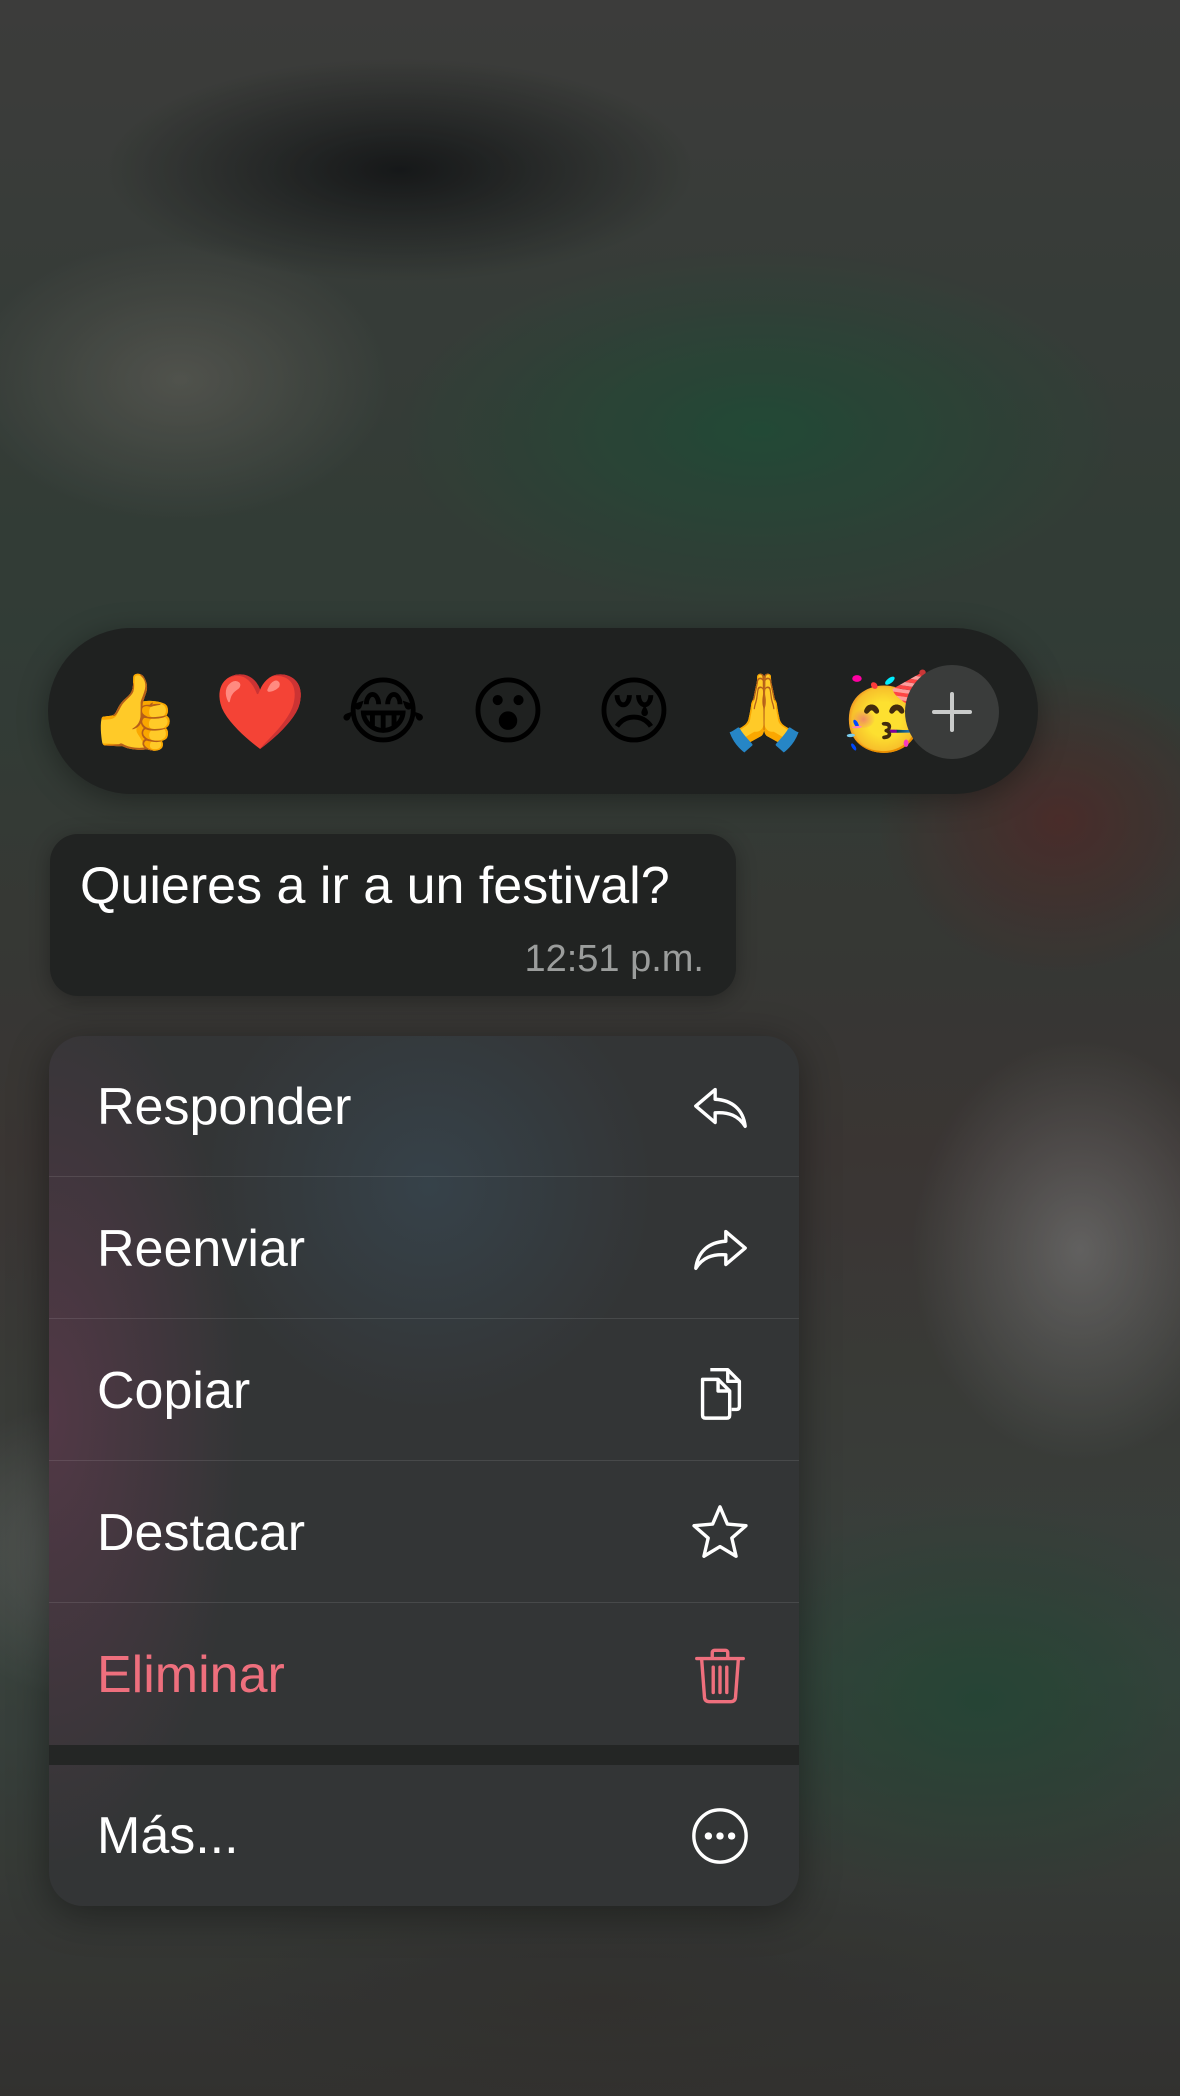 The image size is (1180, 2096). Describe the element at coordinates (424, 1674) in the screenshot. I see `menu-item-delete: Eliminar` at that location.